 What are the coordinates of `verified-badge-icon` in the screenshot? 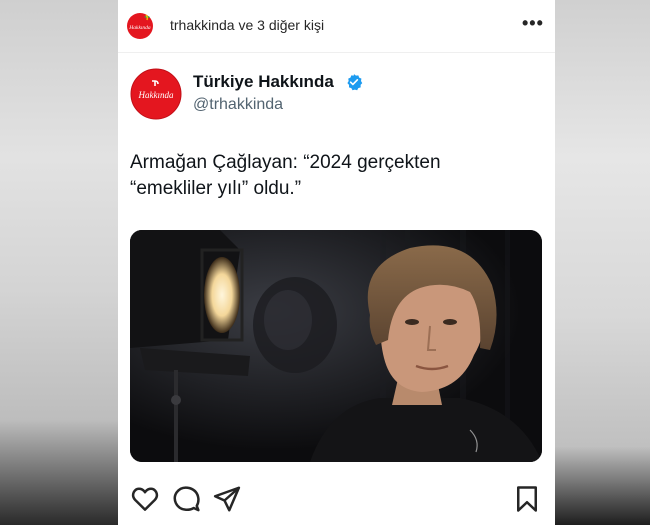 It's located at (355, 82).